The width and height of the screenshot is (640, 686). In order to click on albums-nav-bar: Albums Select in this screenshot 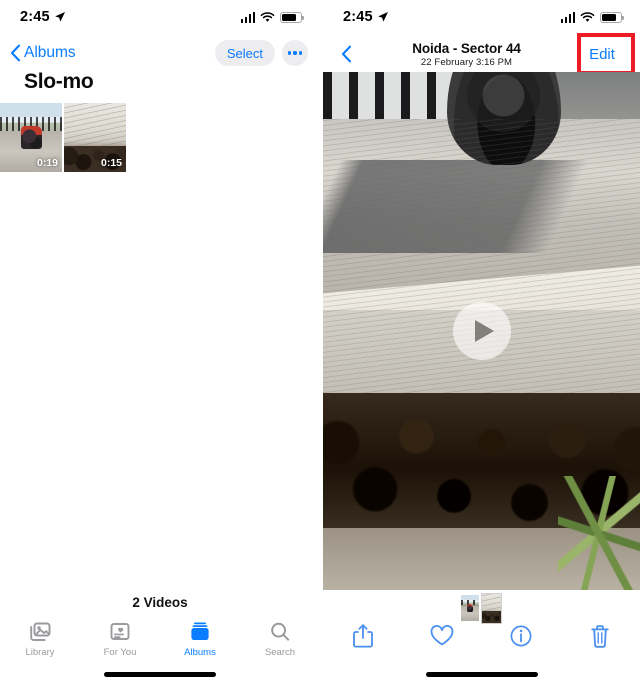, I will do `click(160, 53)`.